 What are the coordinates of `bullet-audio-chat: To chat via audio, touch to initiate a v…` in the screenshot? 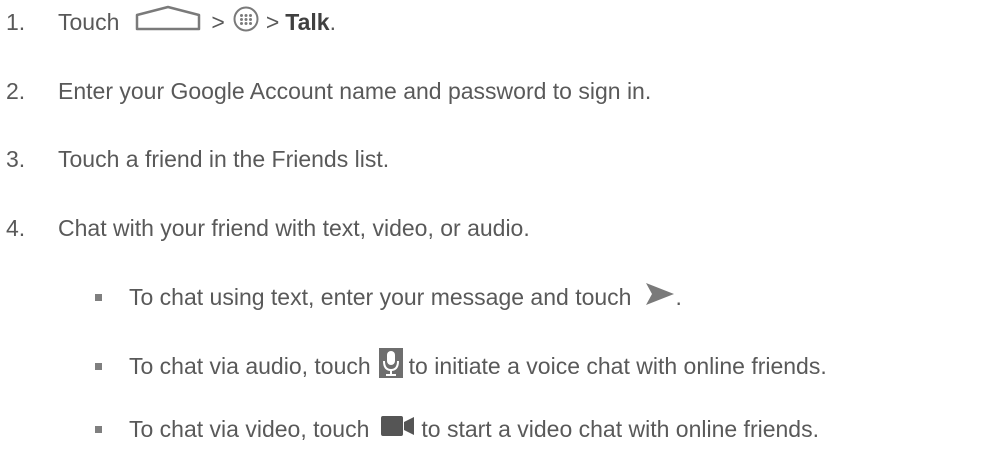 It's located at (478, 366).